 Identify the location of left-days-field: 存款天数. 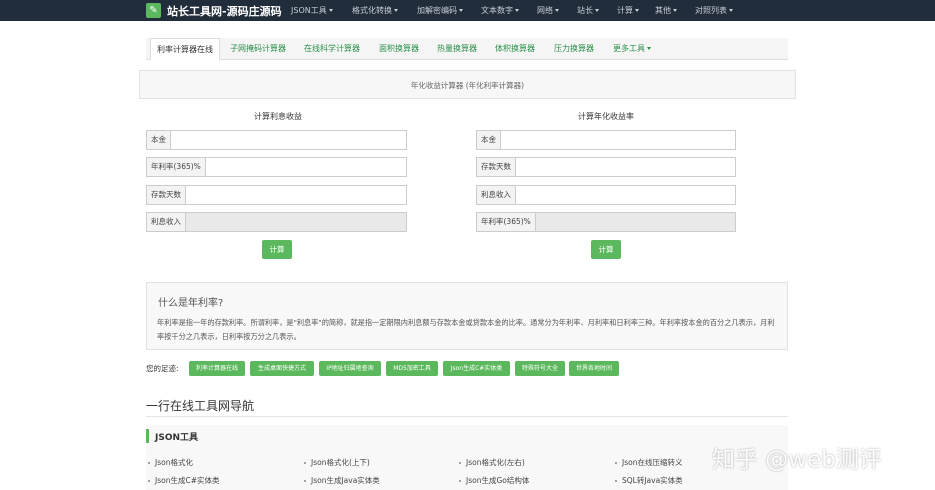
(276, 195).